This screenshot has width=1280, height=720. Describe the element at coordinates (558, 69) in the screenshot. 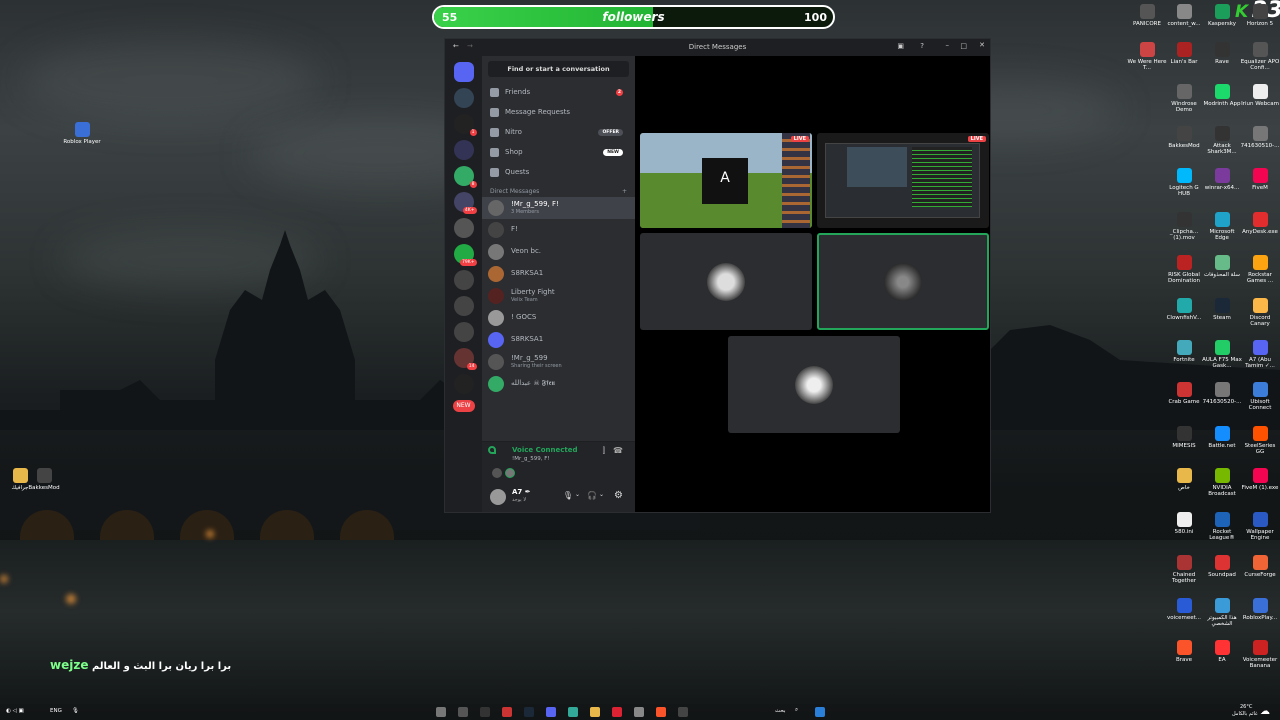

I see `search-input: Find or start a conversation` at that location.